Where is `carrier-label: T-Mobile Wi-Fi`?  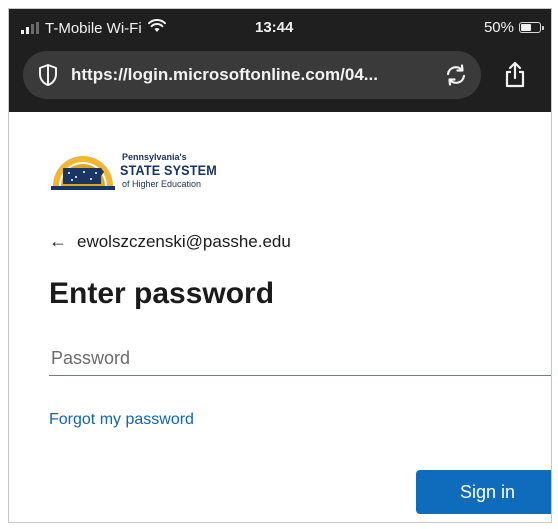
carrier-label: T-Mobile Wi-Fi is located at coordinates (93, 28).